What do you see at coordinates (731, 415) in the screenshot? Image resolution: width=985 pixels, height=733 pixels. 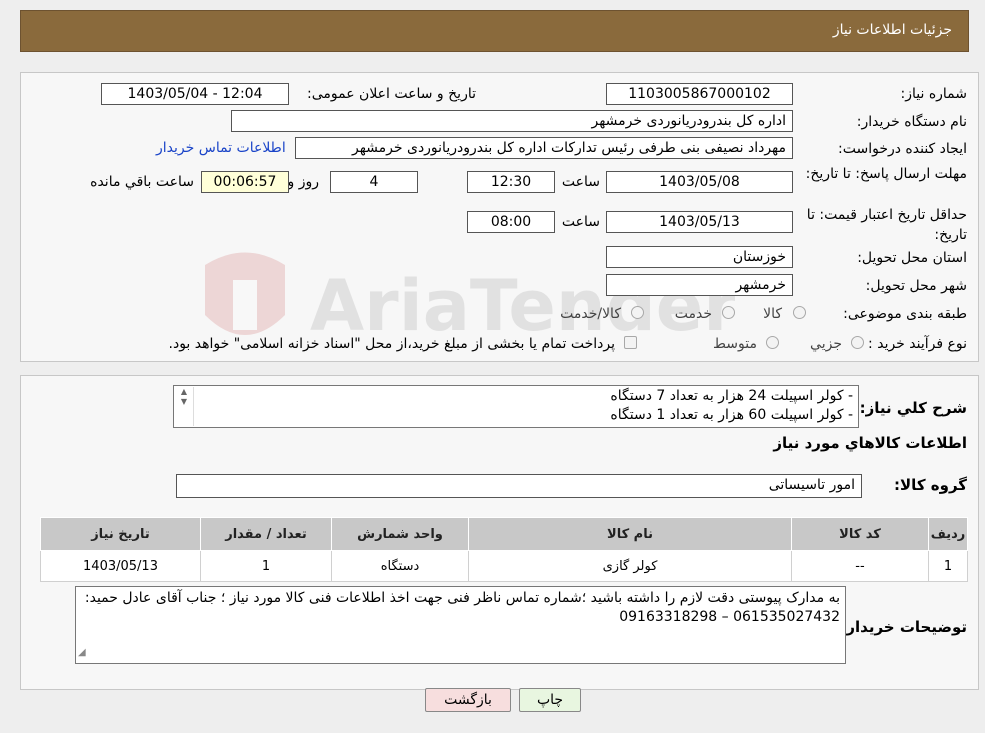 I see `description-line-2: - کولر اسپیلت 60 هزار به تعداد 1 دستگاه` at bounding box center [731, 415].